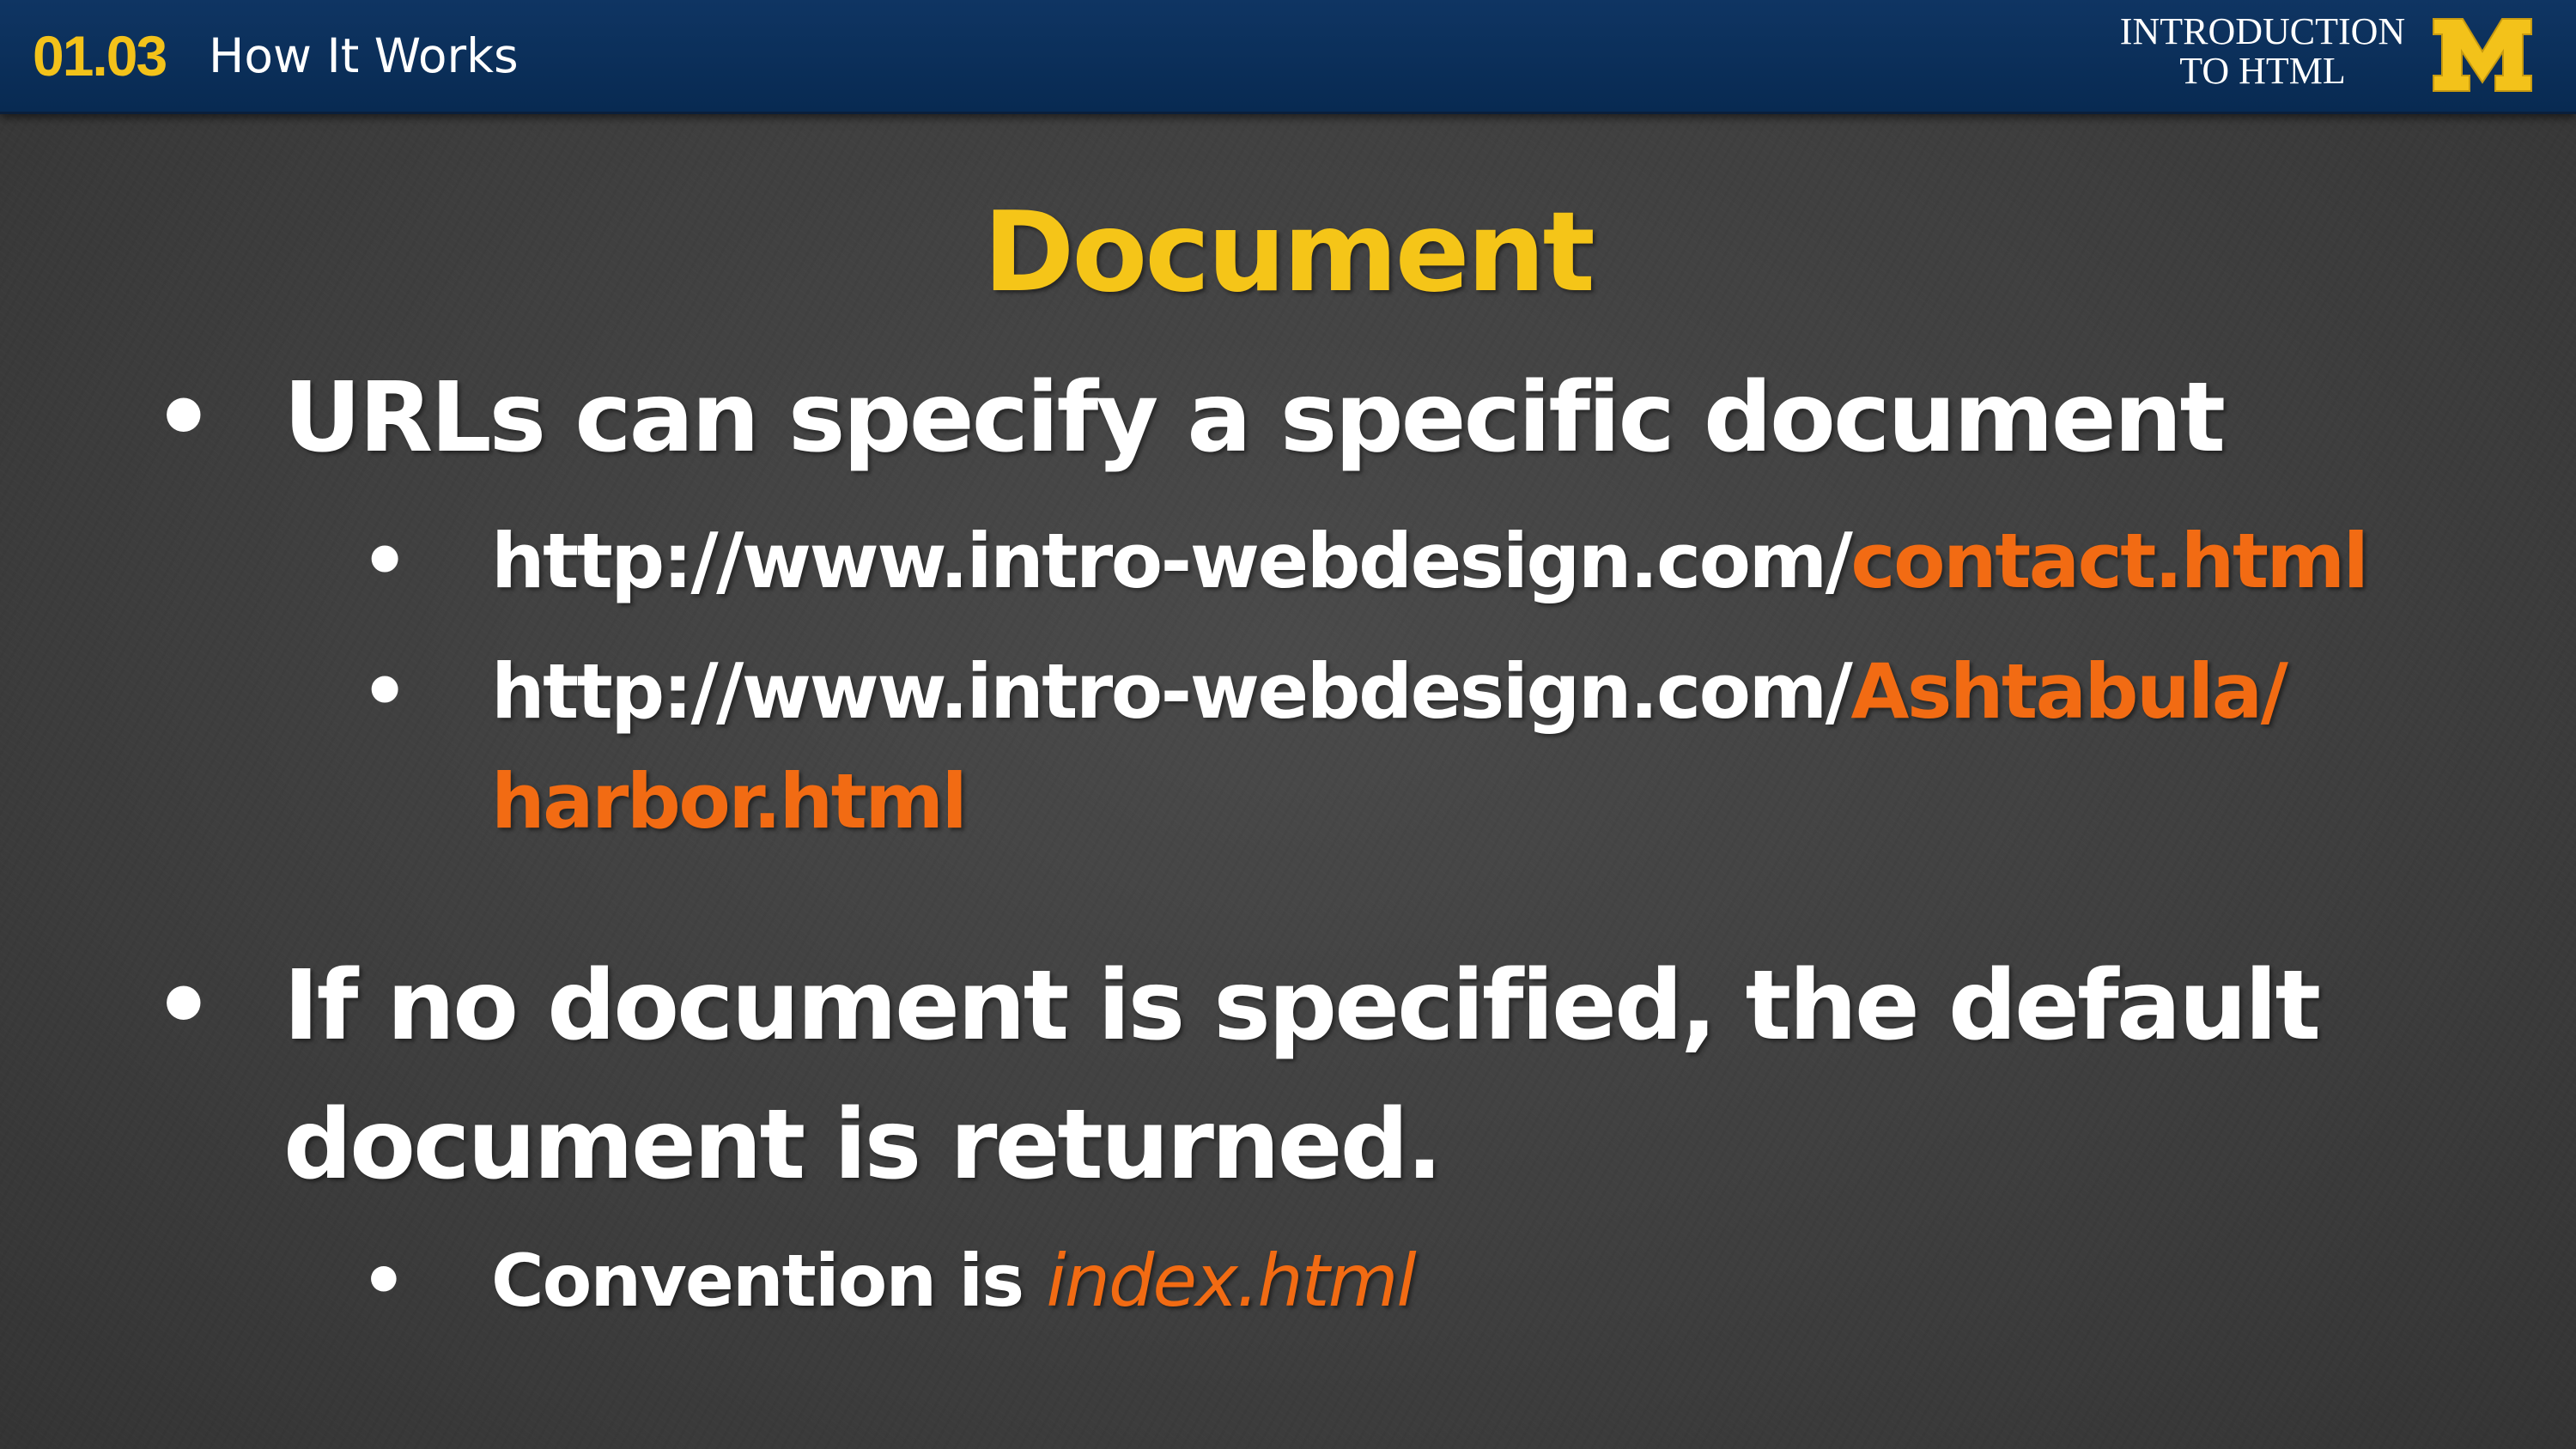 This screenshot has width=2576, height=1449. I want to click on block-m-logo-icon, so click(2482, 55).